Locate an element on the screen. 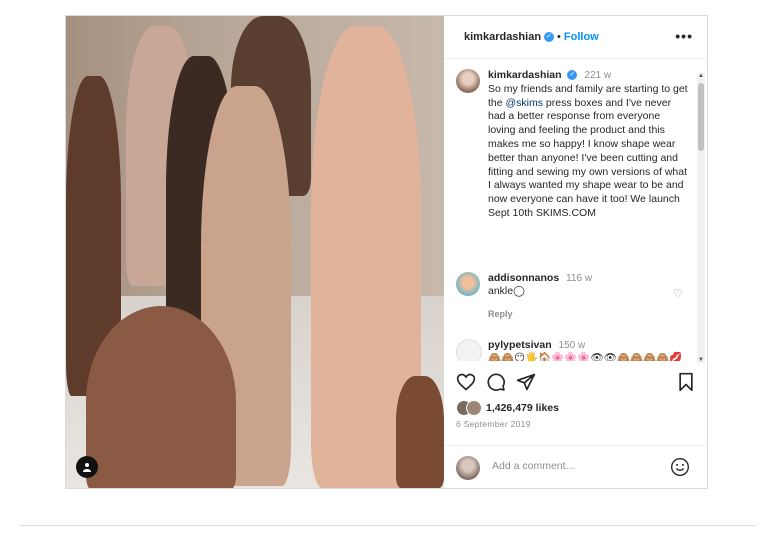 Image resolution: width=760 pixels, height=533 pixels. header-username: kimkardashian is located at coordinates (502, 37).